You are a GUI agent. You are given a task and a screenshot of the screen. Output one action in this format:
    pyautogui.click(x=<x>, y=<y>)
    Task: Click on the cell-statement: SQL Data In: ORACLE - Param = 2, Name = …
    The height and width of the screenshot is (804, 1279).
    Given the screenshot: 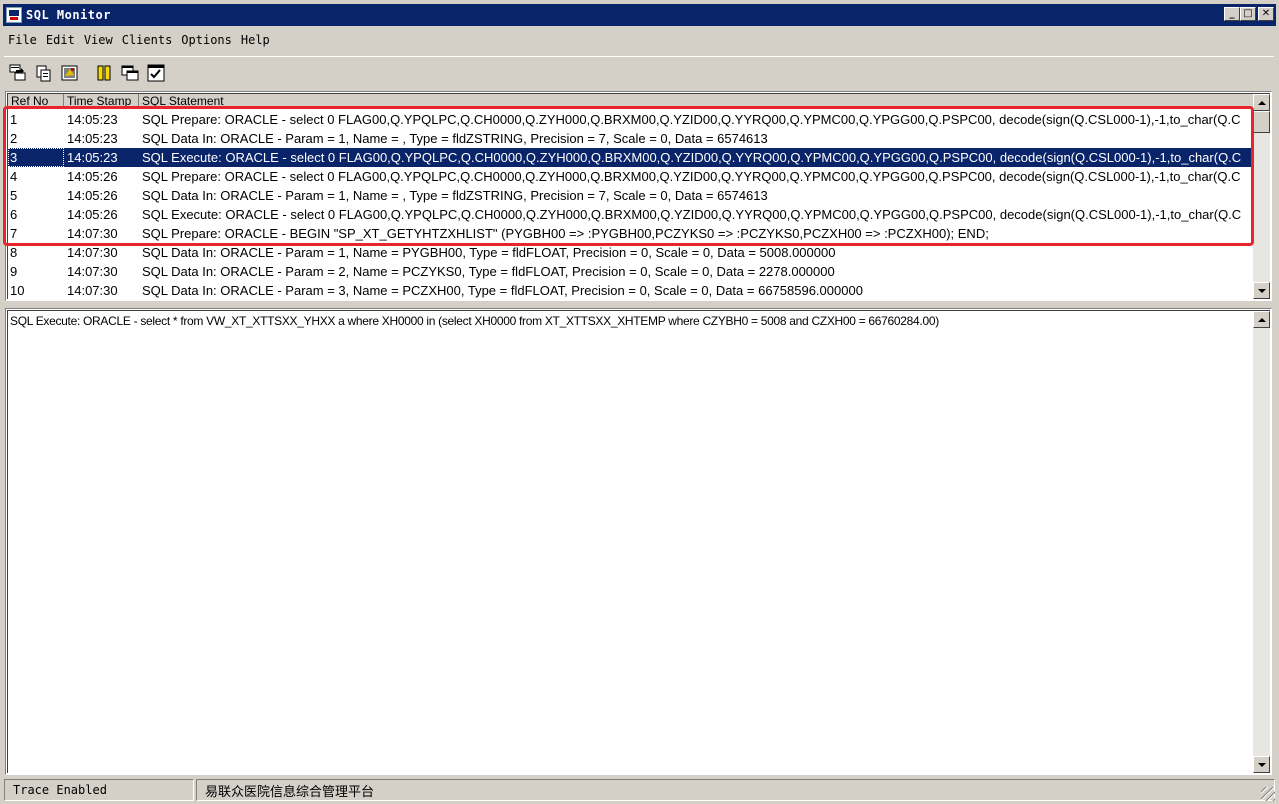 What is the action you would take?
    pyautogui.click(x=488, y=271)
    